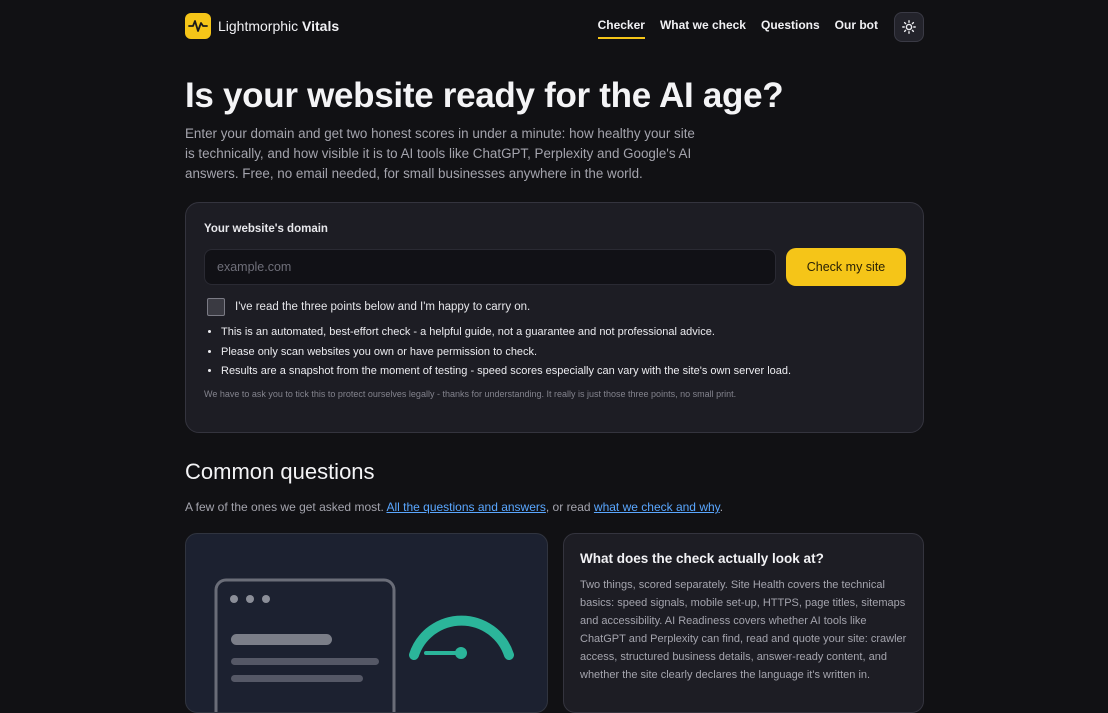  What do you see at coordinates (484, 95) in the screenshot?
I see `page-title: Is your website ready for the AI age?` at bounding box center [484, 95].